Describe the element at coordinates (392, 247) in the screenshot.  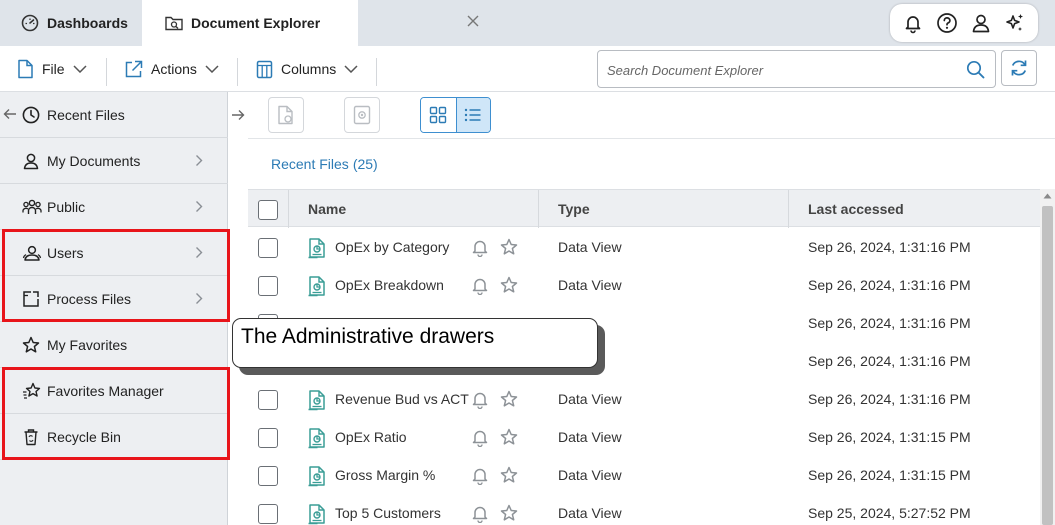
I see `row-name: OpEx by Category` at that location.